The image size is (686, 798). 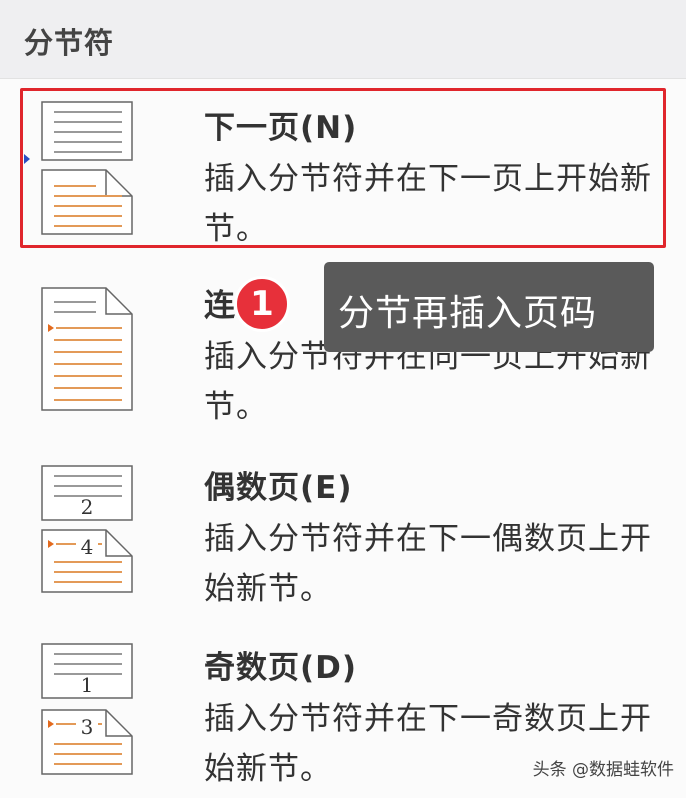 I want to click on svg-text: 3, so click(x=87, y=727).